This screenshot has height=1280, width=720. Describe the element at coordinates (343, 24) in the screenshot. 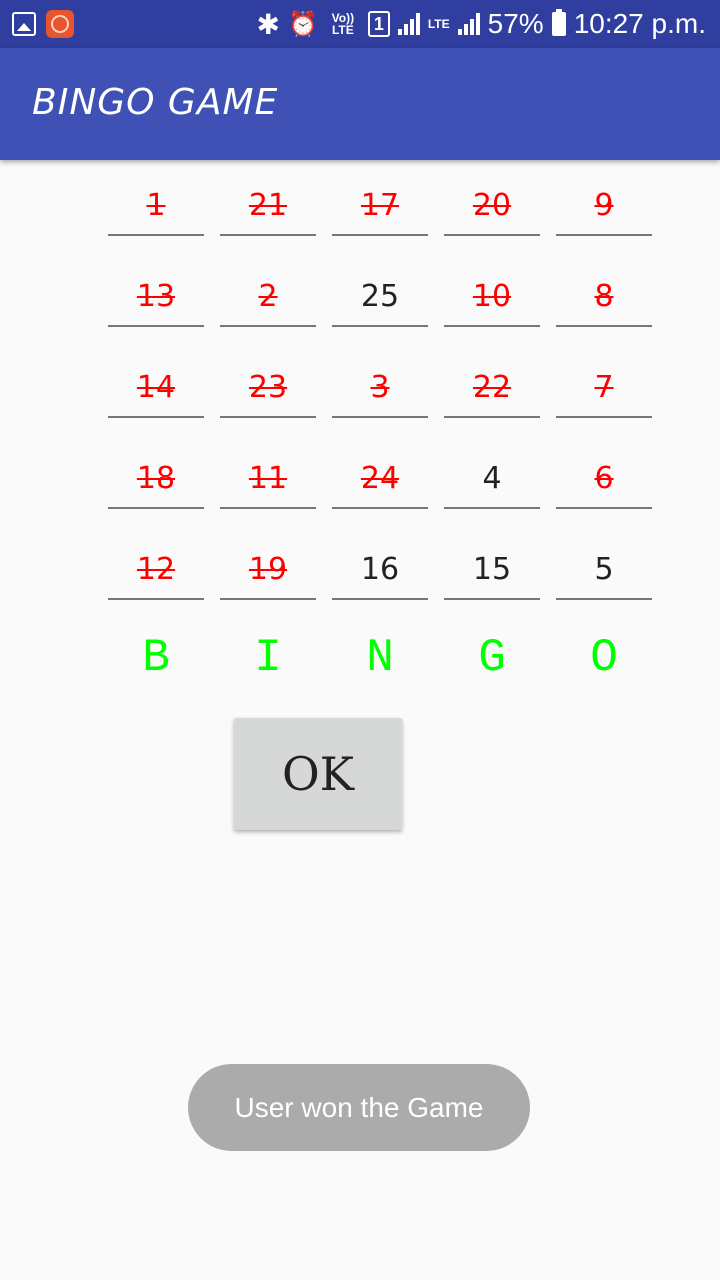

I see `volte-indicator: Vo)) LTE` at that location.